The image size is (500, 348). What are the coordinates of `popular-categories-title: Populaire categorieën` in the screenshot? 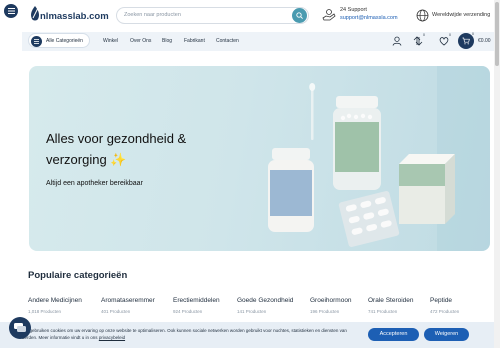 It's located at (78, 275).